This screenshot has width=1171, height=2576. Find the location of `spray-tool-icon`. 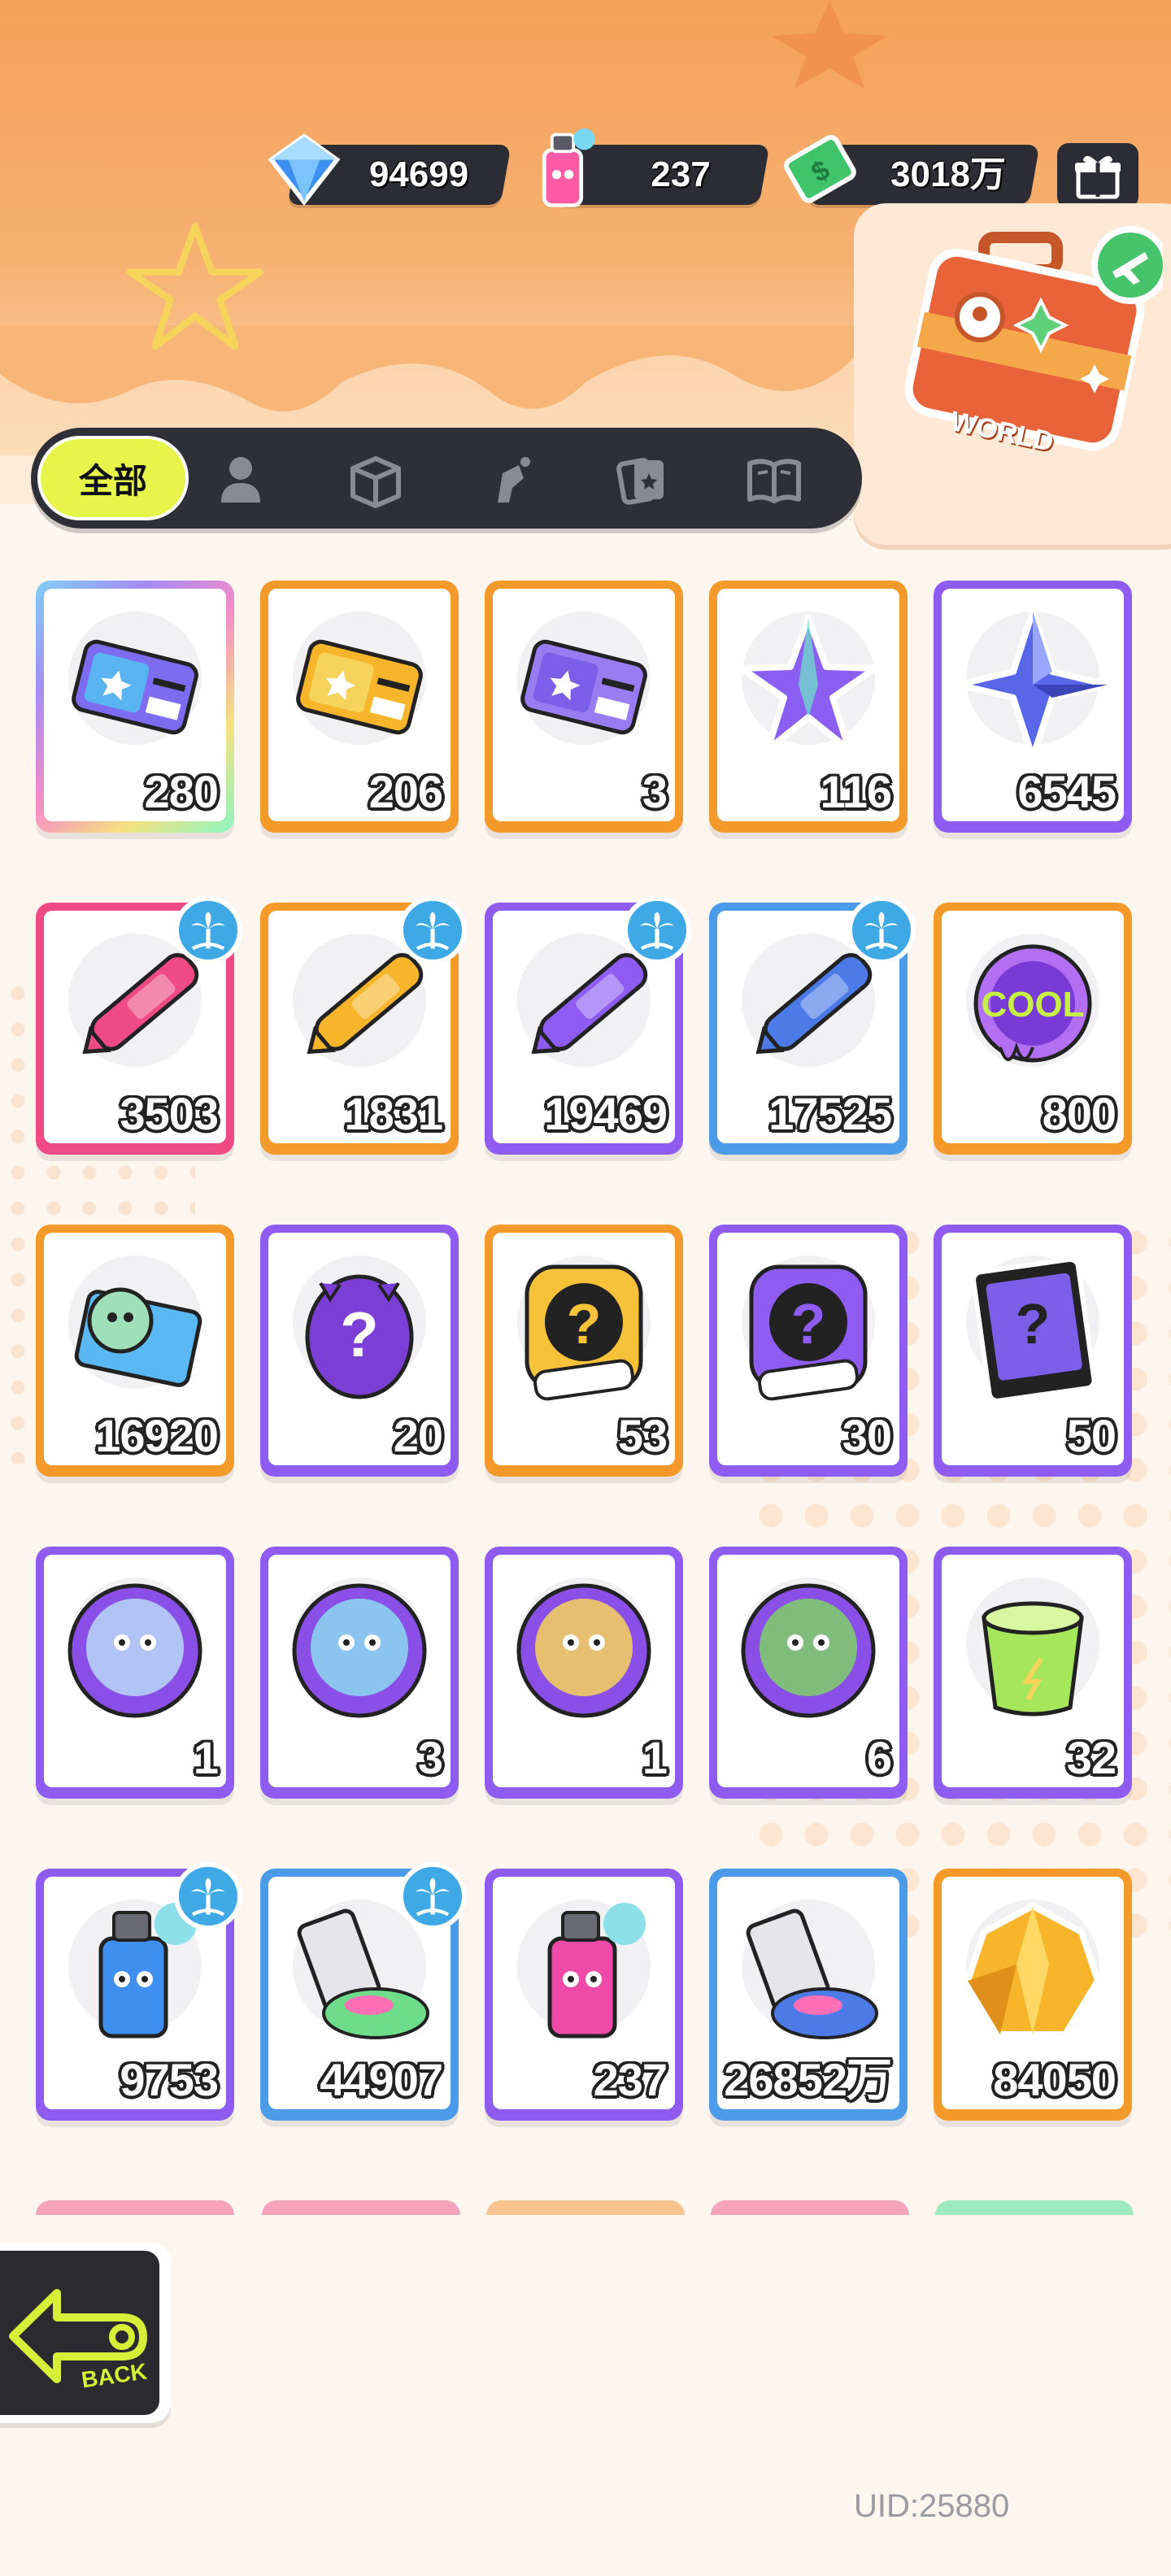

spray-tool-icon is located at coordinates (512, 480).